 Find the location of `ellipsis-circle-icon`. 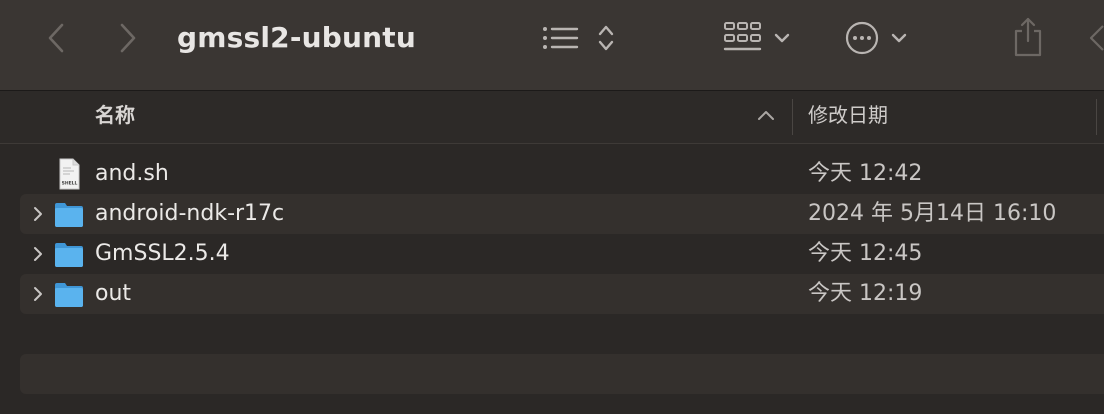

ellipsis-circle-icon is located at coordinates (862, 38).